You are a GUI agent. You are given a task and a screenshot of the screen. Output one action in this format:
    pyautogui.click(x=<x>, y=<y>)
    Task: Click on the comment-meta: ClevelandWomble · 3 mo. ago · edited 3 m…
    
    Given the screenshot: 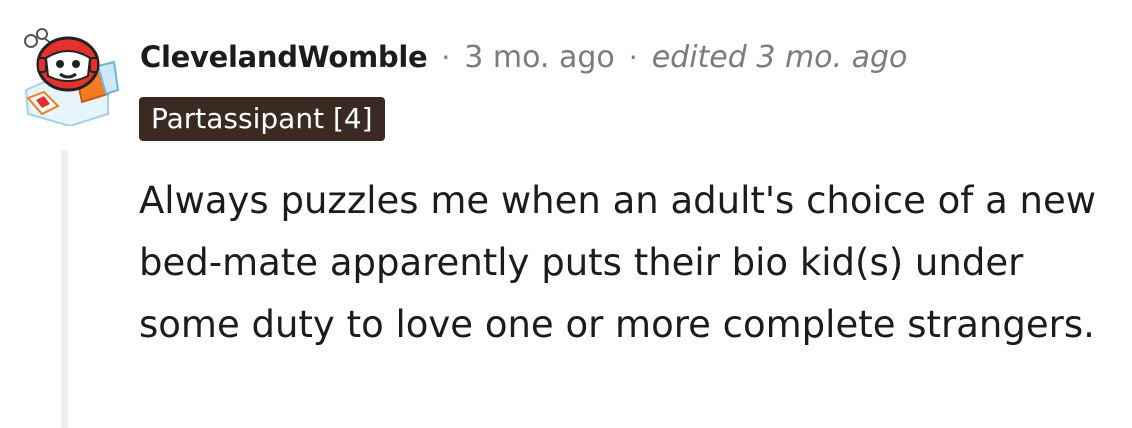 What is the action you would take?
    pyautogui.click(x=523, y=57)
    